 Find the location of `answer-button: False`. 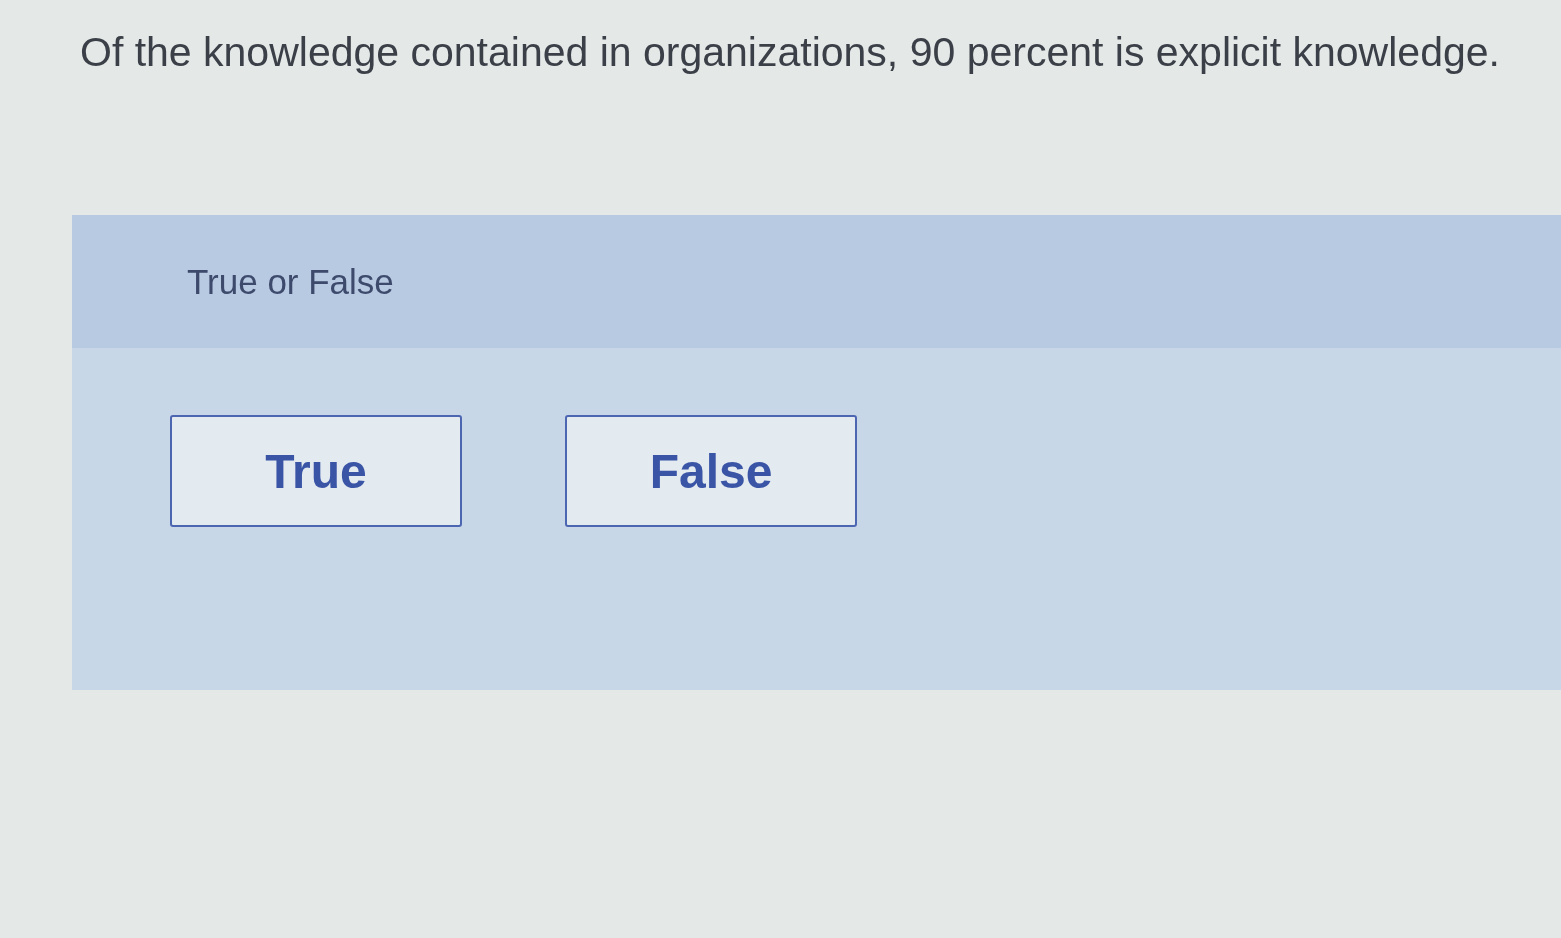

answer-button: False is located at coordinates (711, 471).